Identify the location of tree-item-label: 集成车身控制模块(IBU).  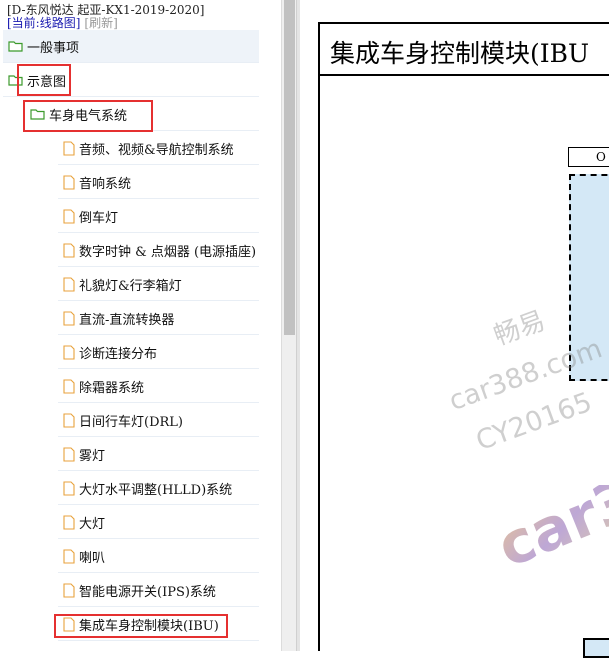
(149, 626).